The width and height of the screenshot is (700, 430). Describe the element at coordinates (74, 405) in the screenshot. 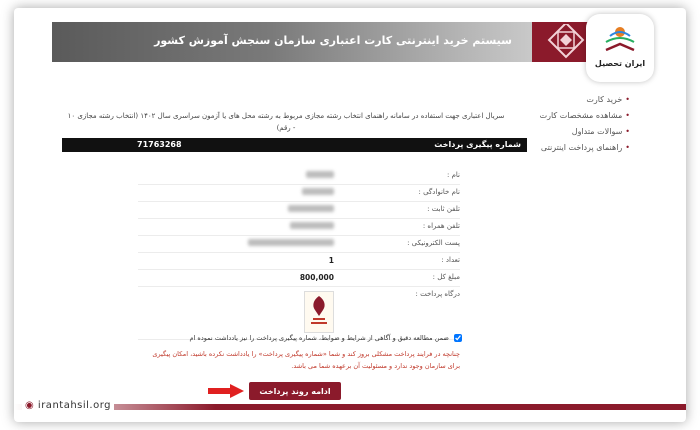

I see `site-url: irantahsil.org` at that location.